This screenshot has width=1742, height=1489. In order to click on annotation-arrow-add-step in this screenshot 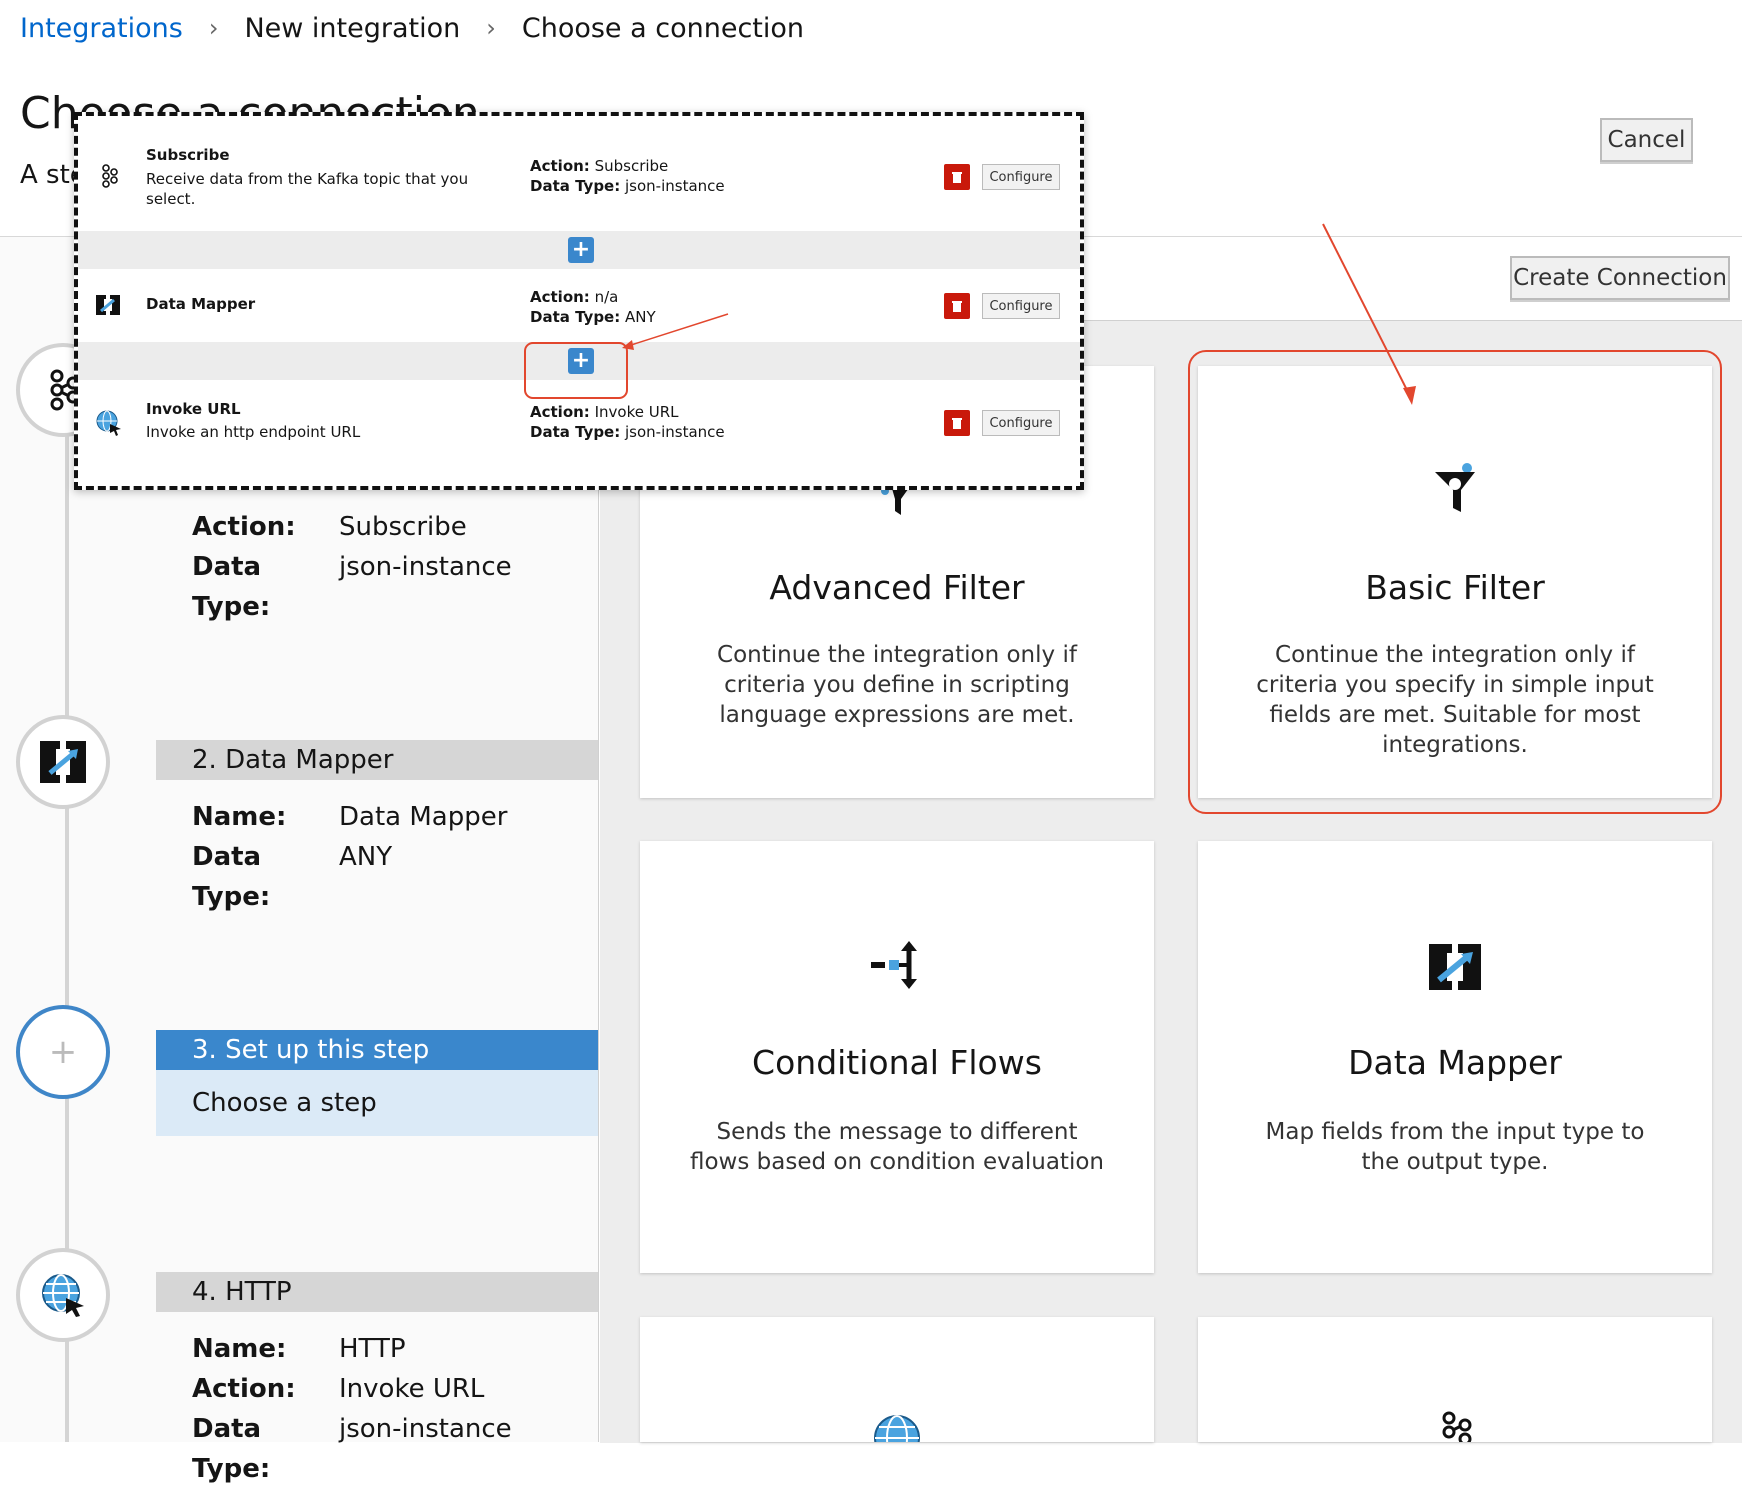, I will do `click(678, 330)`.